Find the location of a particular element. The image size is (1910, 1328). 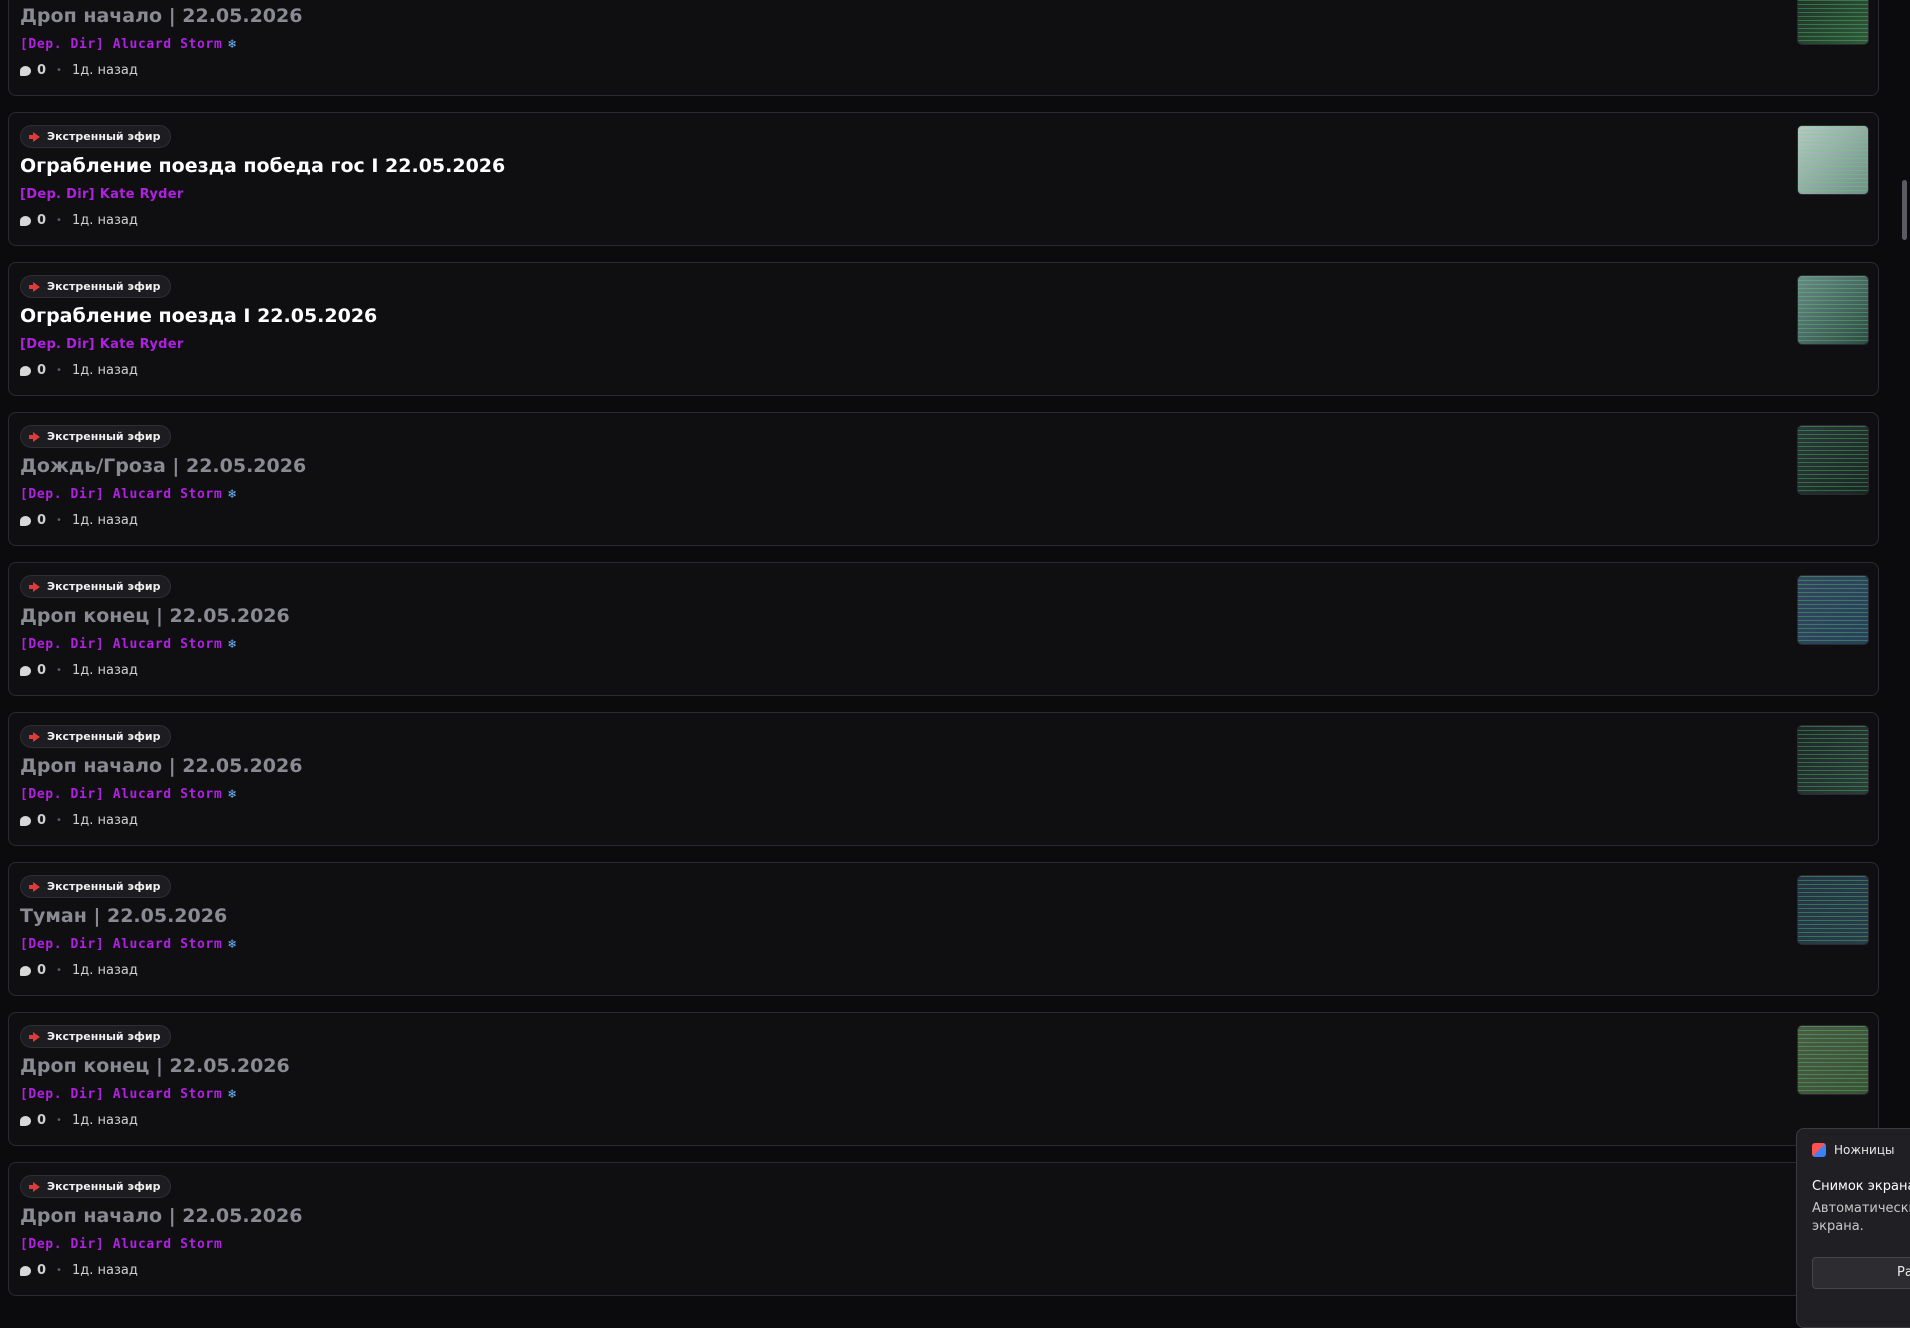

post-title: Ограбление поезда I 22.05.2026 is located at coordinates (198, 316).